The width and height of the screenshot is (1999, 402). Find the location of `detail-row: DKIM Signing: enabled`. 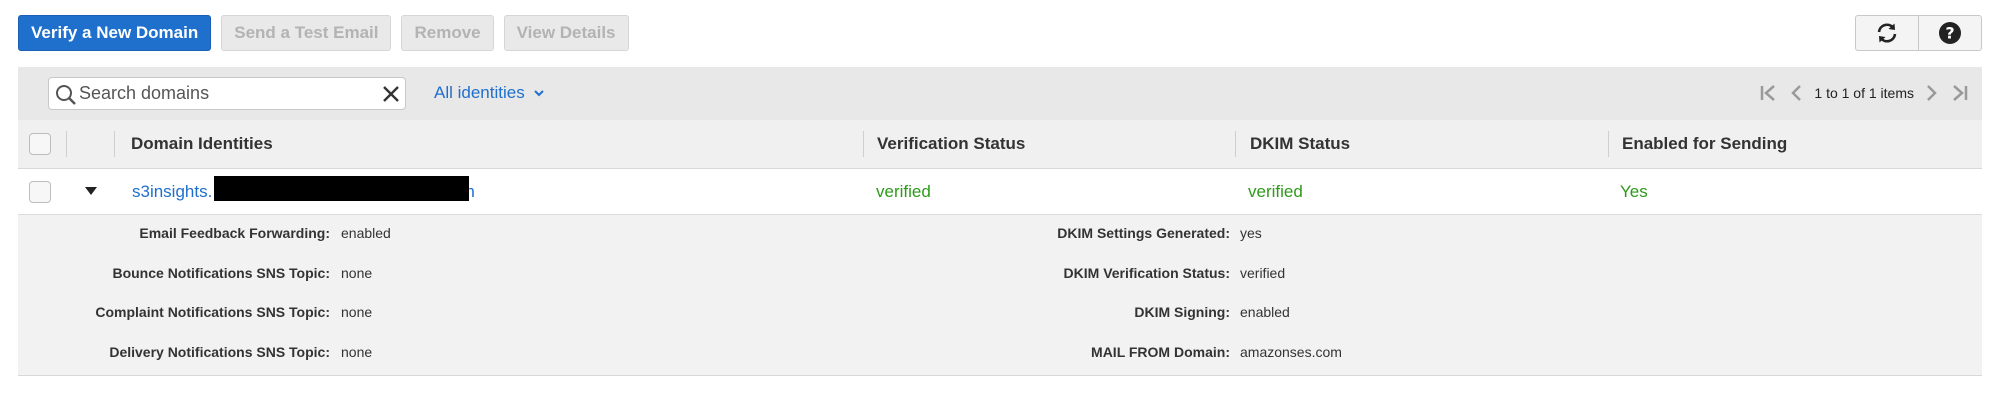

detail-row: DKIM Signing: enabled is located at coordinates (1418, 312).